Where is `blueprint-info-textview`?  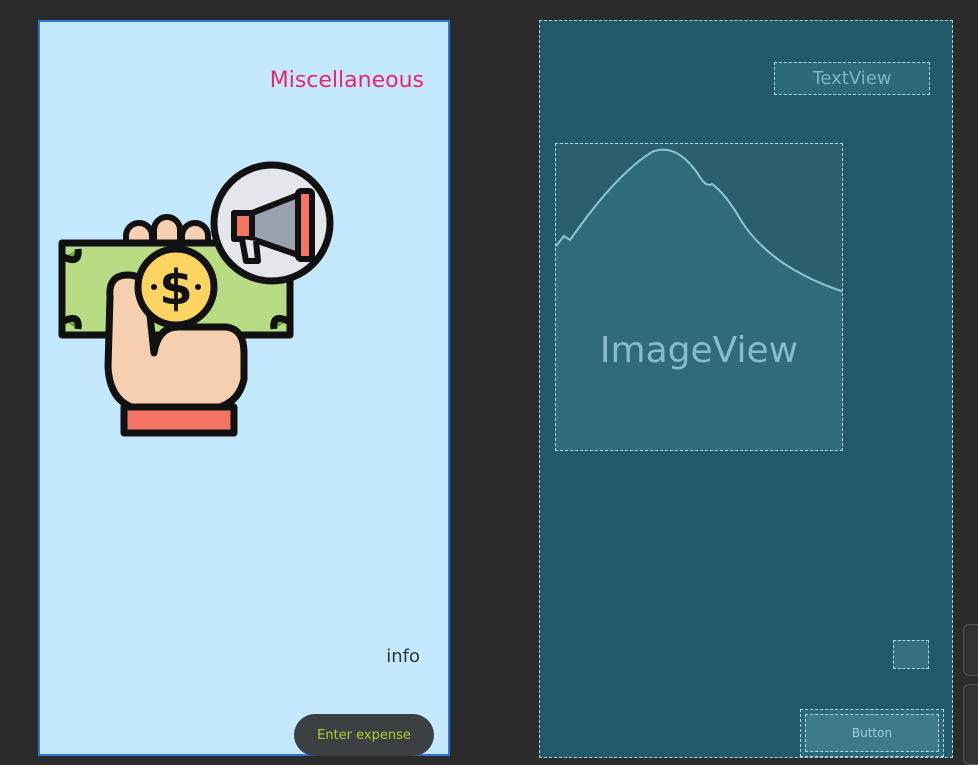
blueprint-info-textview is located at coordinates (911, 654).